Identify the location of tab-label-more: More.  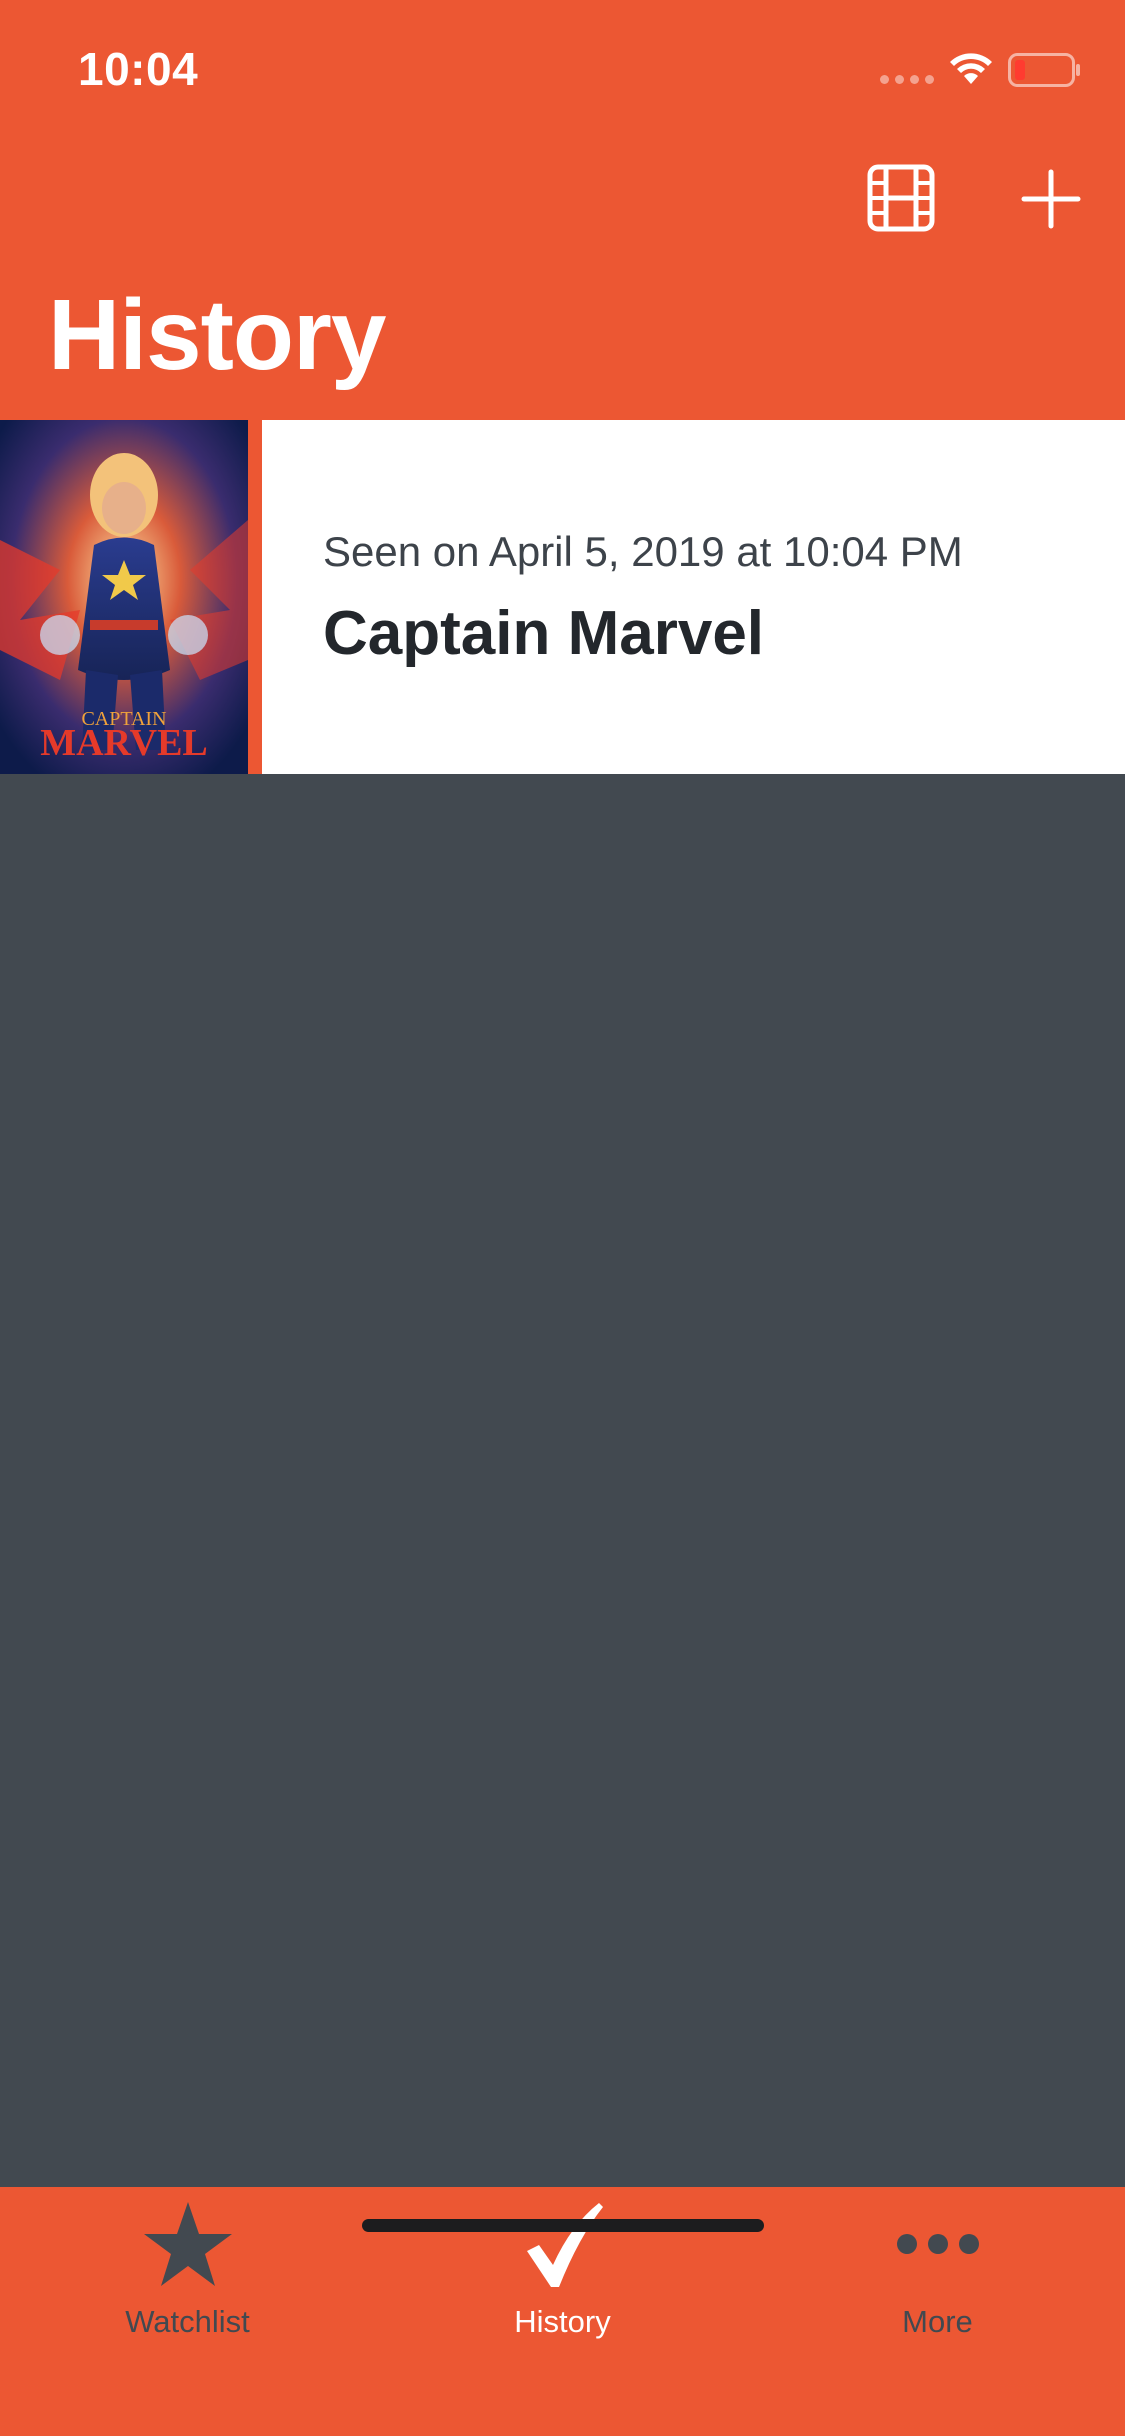
(937, 2321).